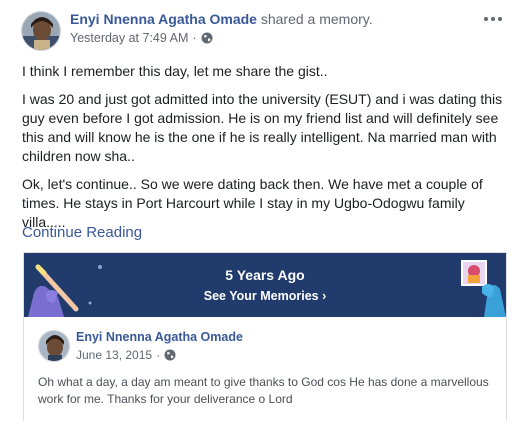 This screenshot has width=530, height=421. I want to click on more-options-icon, so click(496, 19).